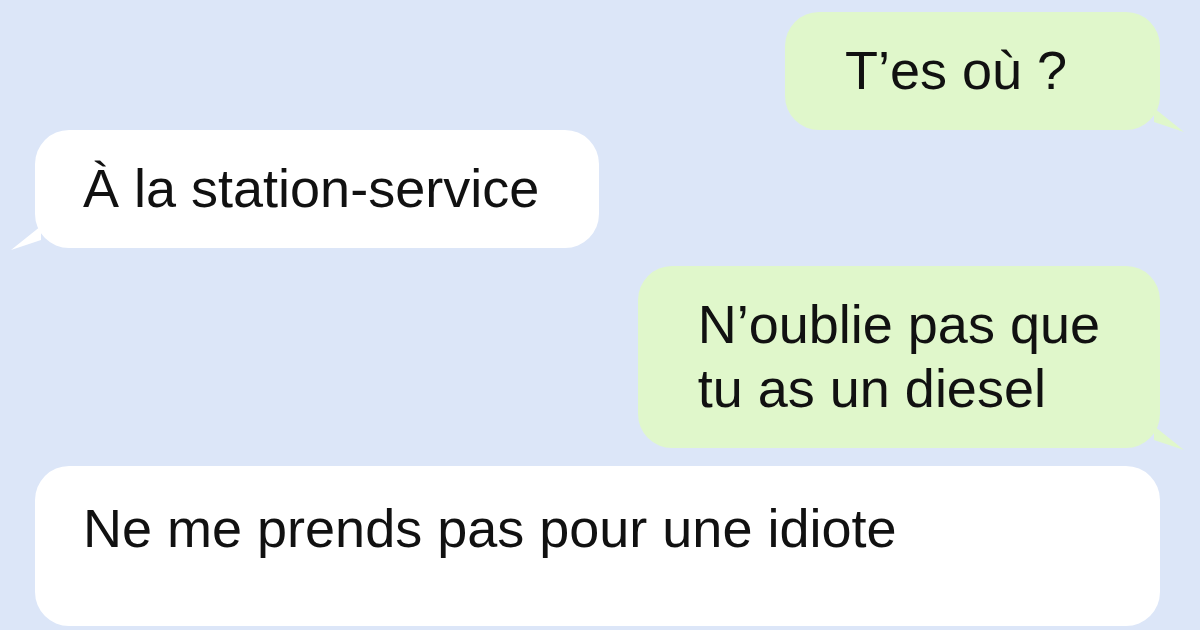  Describe the element at coordinates (972, 71) in the screenshot. I see `message-bubble: T’es où ?` at that location.